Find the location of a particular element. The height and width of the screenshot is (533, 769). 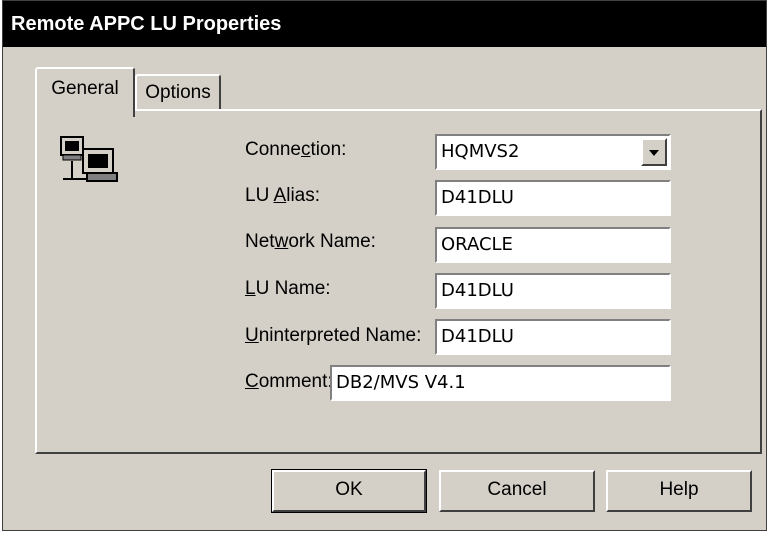

lu-name-label: LU Name: is located at coordinates (288, 288).